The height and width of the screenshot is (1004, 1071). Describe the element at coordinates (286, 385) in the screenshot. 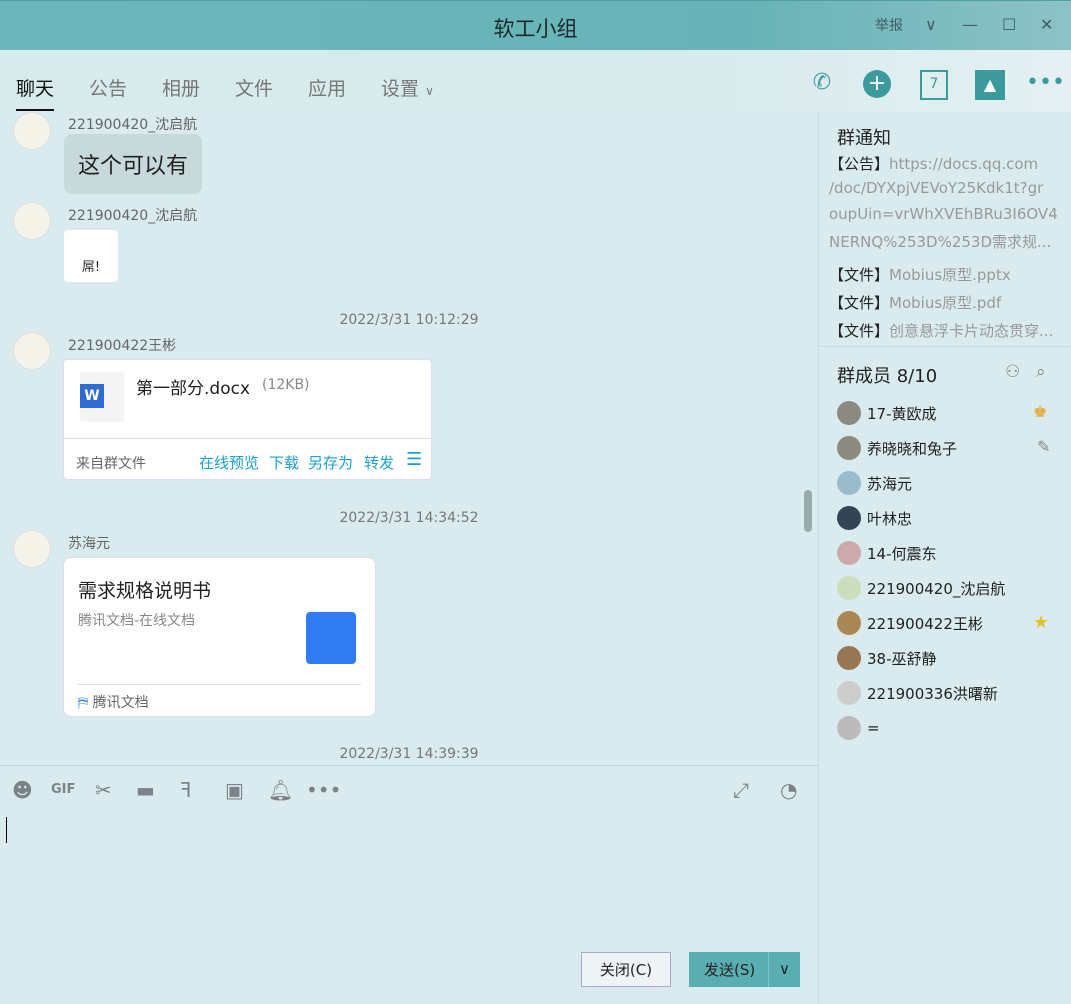

I see `file-size: (12KB)` at that location.